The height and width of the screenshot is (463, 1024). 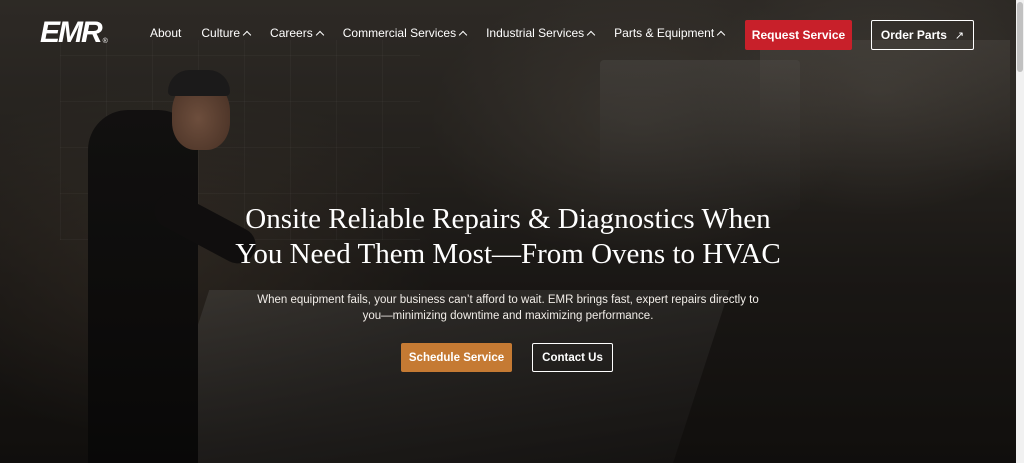 I want to click on logo-registered-mark: ®, so click(x=105, y=41).